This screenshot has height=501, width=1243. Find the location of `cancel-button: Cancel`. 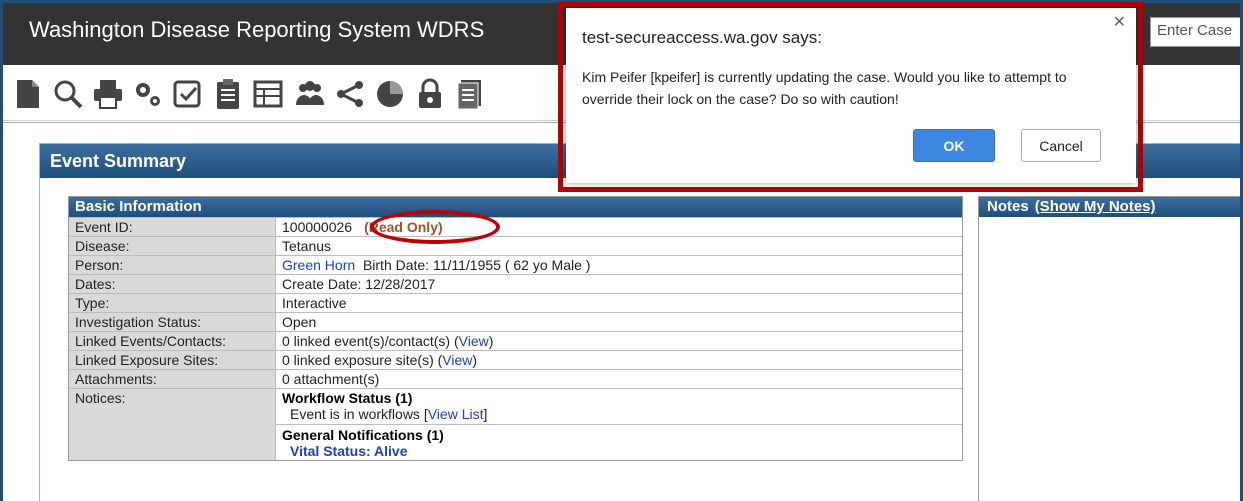

cancel-button: Cancel is located at coordinates (1061, 145).